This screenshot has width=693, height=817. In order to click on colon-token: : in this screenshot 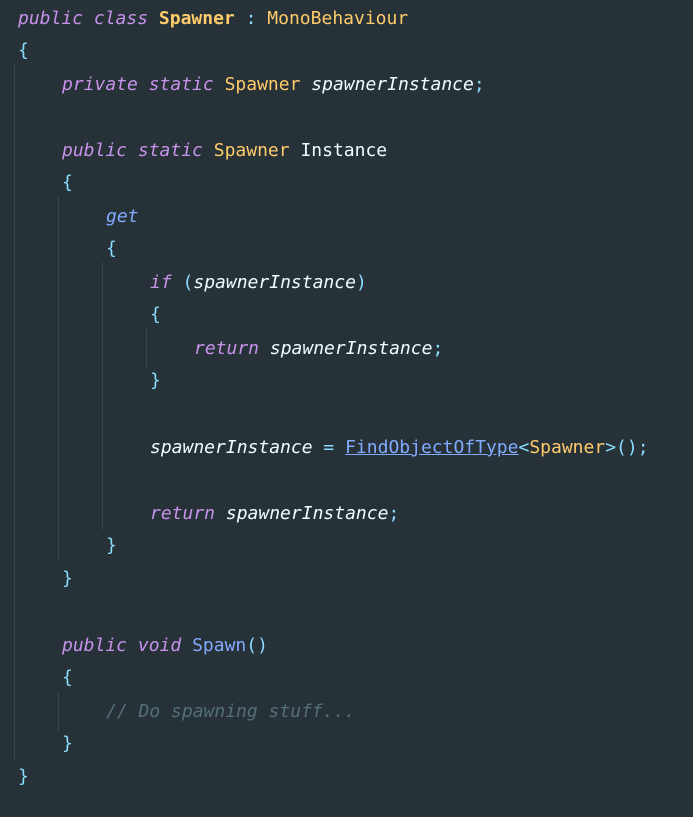, I will do `click(251, 18)`.